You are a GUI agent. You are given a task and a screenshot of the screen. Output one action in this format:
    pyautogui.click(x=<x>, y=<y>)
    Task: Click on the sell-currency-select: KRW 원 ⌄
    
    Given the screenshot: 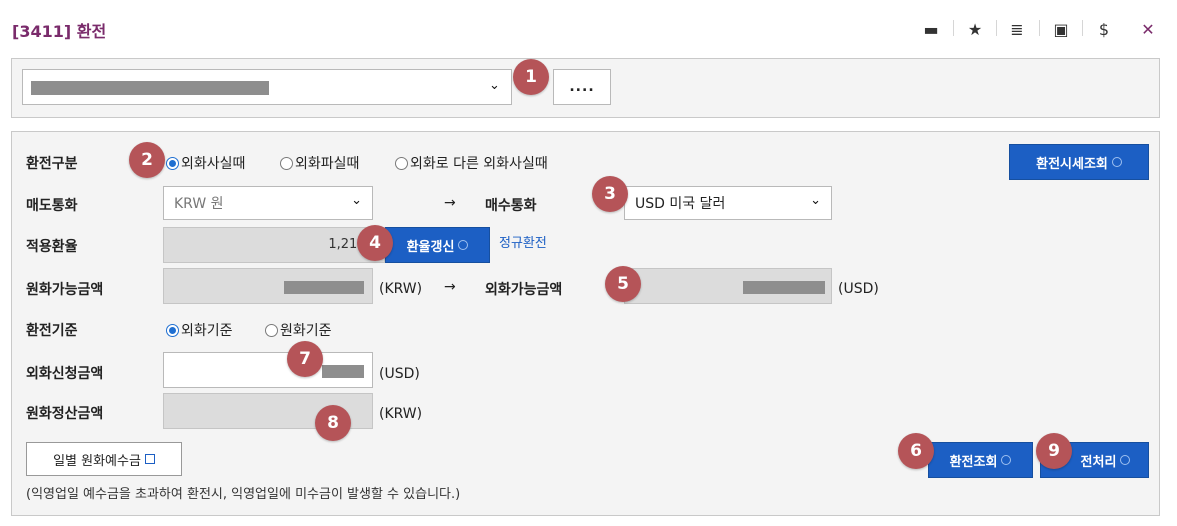 What is the action you would take?
    pyautogui.click(x=268, y=203)
    